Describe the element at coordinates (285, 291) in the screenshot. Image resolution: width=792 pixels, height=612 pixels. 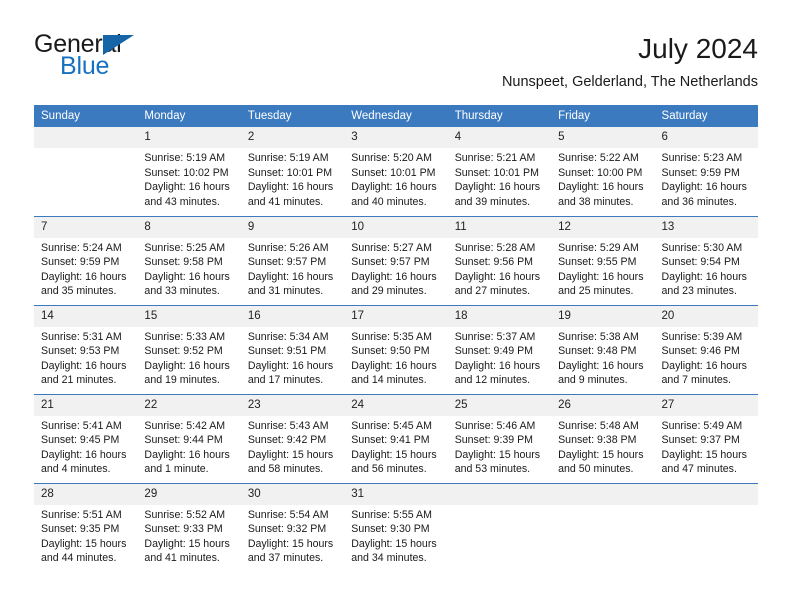
I see `daylight-text-line2: and 31 minutes.` at that location.